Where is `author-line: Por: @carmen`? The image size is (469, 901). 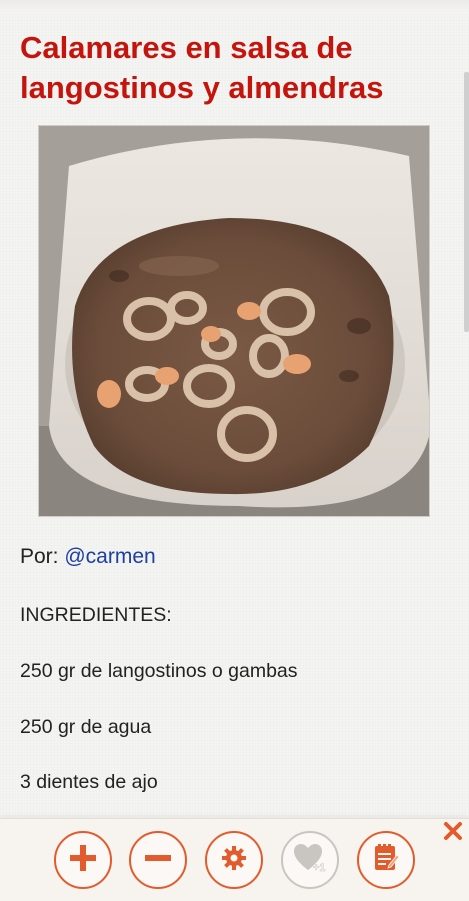 author-line: Por: @carmen is located at coordinates (88, 557).